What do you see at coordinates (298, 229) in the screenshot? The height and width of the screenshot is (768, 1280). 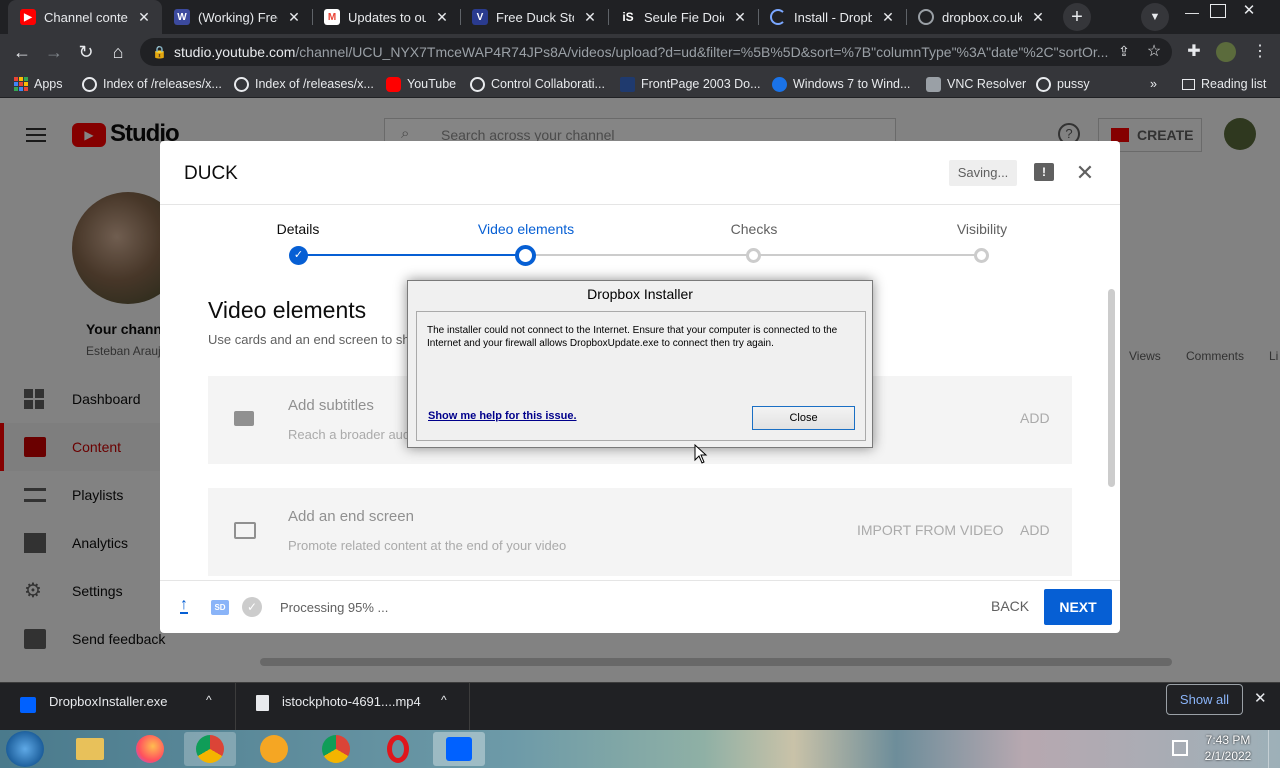 I see `step-details: Details` at bounding box center [298, 229].